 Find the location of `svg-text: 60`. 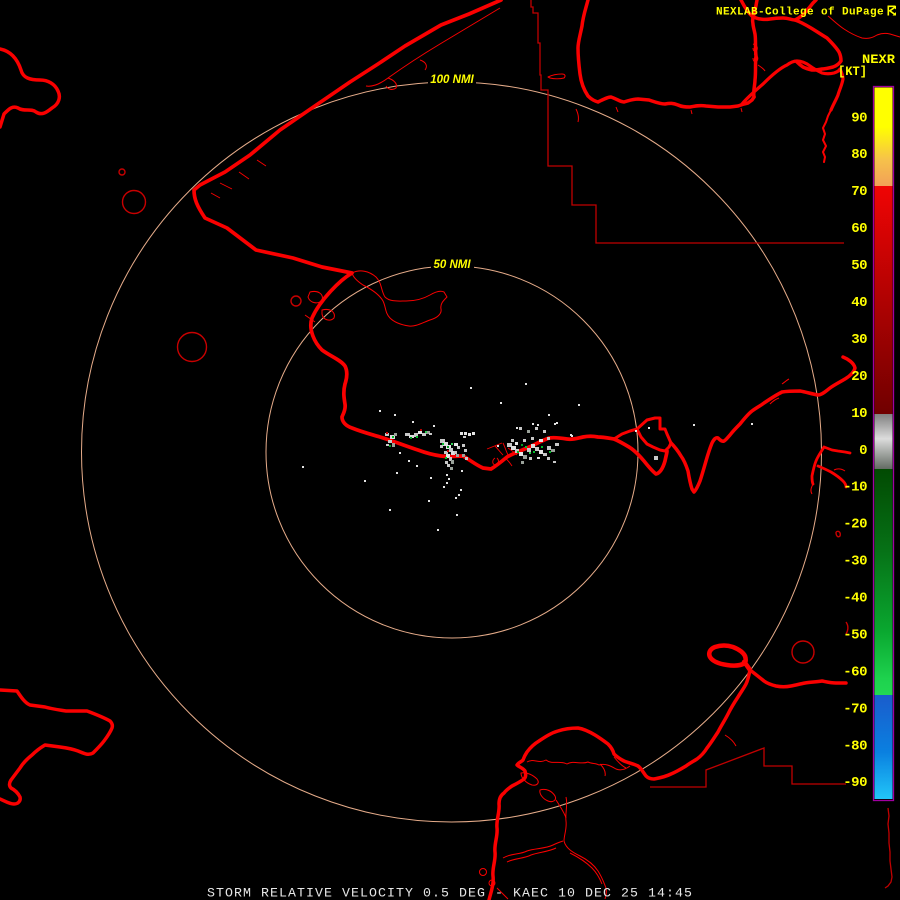

svg-text: 60 is located at coordinates (859, 229).